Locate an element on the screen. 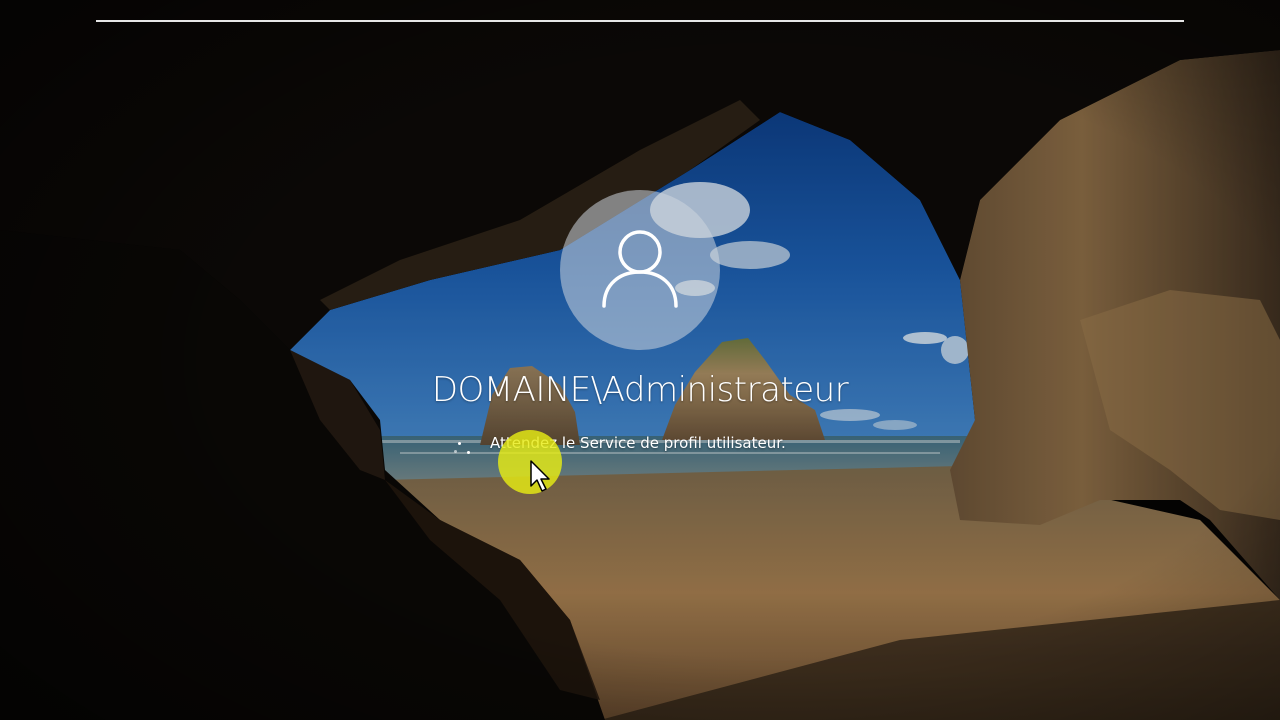 This screenshot has width=1280, height=720. top-divider-line is located at coordinates (640, 21).